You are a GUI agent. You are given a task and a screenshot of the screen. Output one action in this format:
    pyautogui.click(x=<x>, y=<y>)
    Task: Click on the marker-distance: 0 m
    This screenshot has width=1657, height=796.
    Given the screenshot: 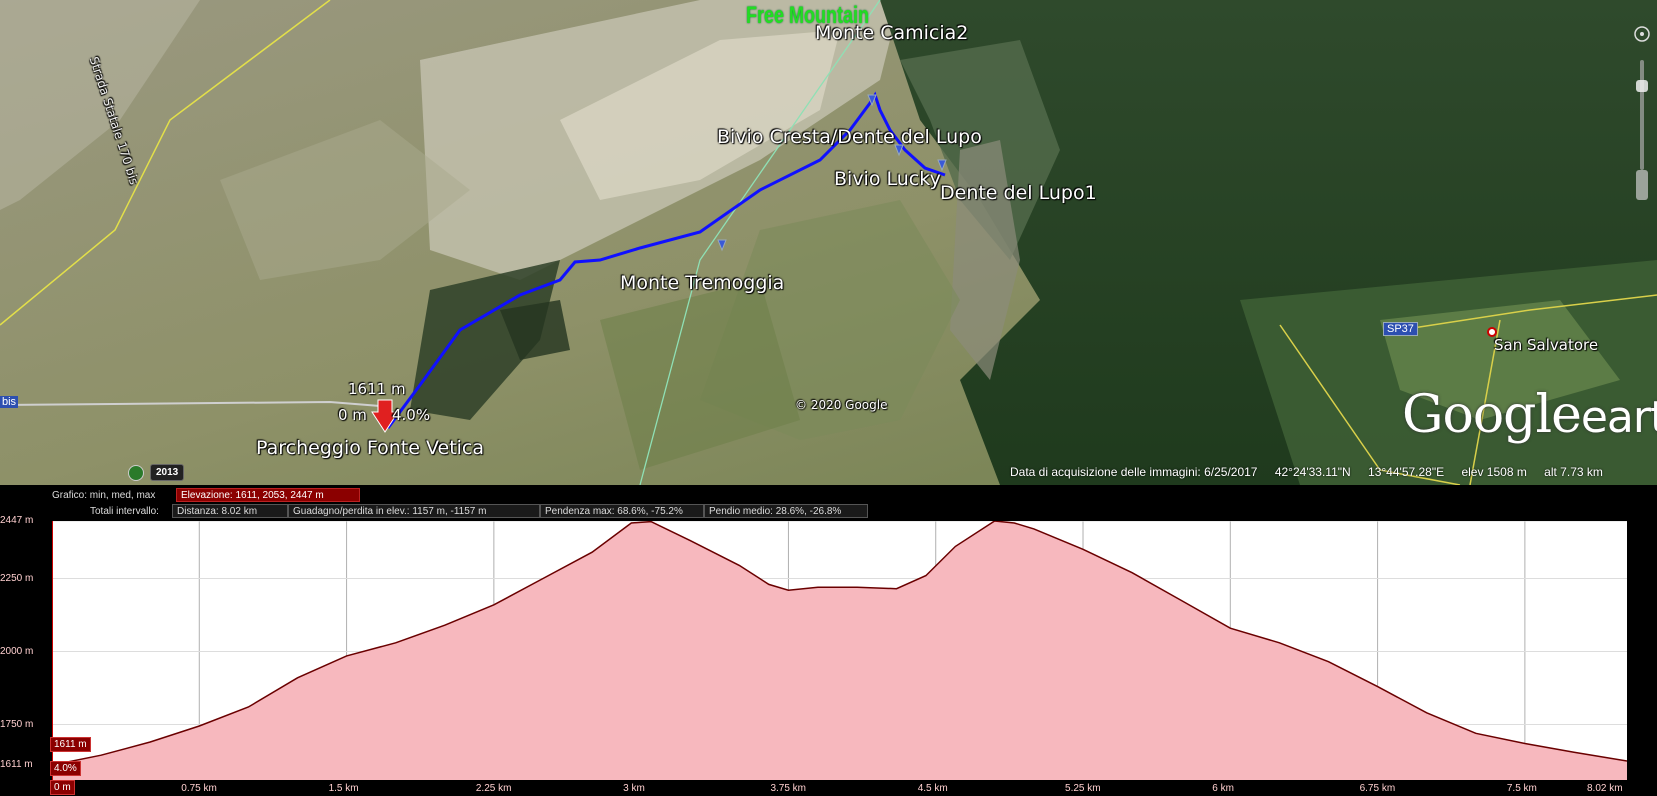 What is the action you would take?
    pyautogui.click(x=62, y=787)
    